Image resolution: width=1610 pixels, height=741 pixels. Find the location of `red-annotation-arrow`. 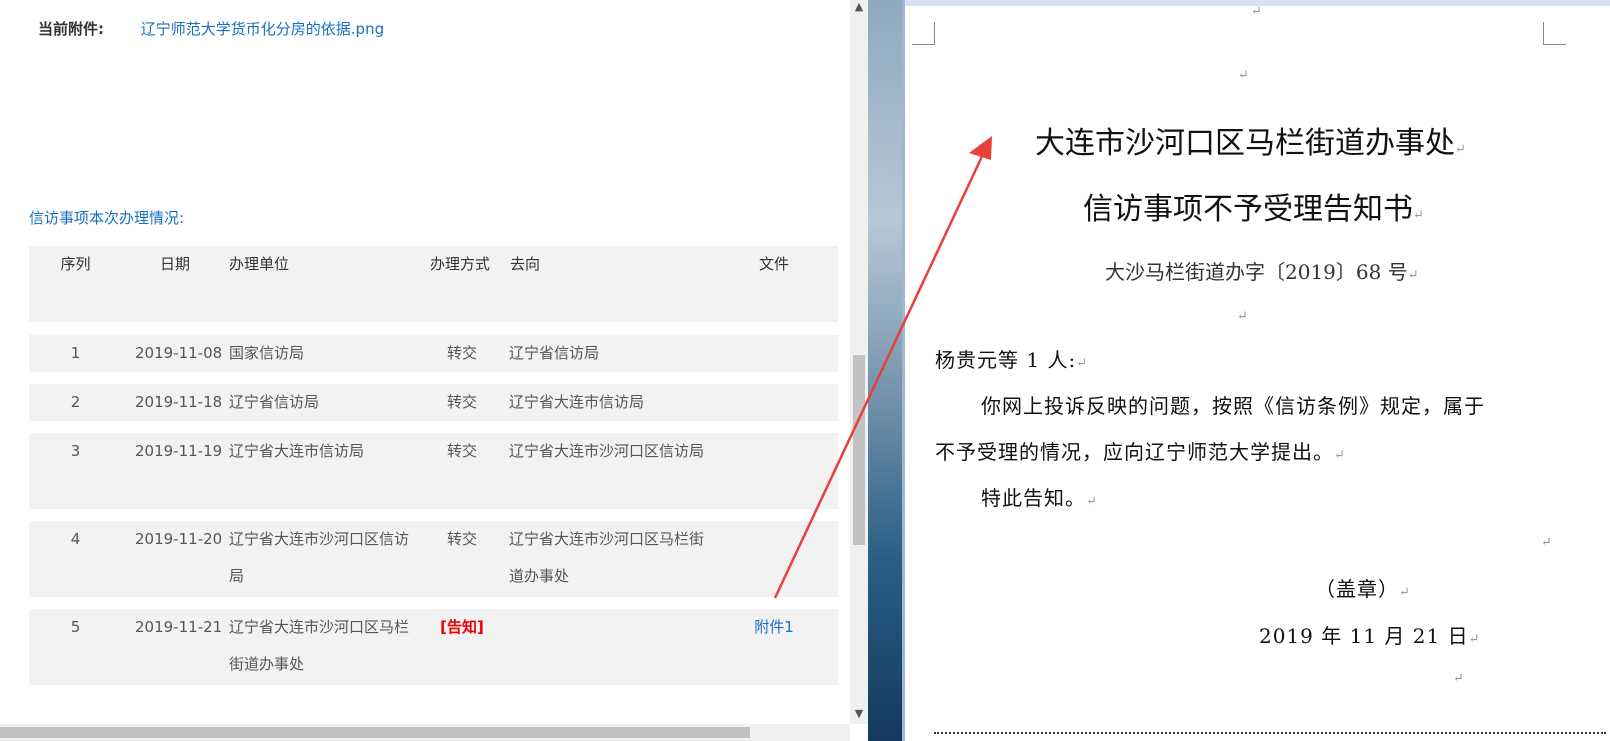

red-annotation-arrow is located at coordinates (882, 367).